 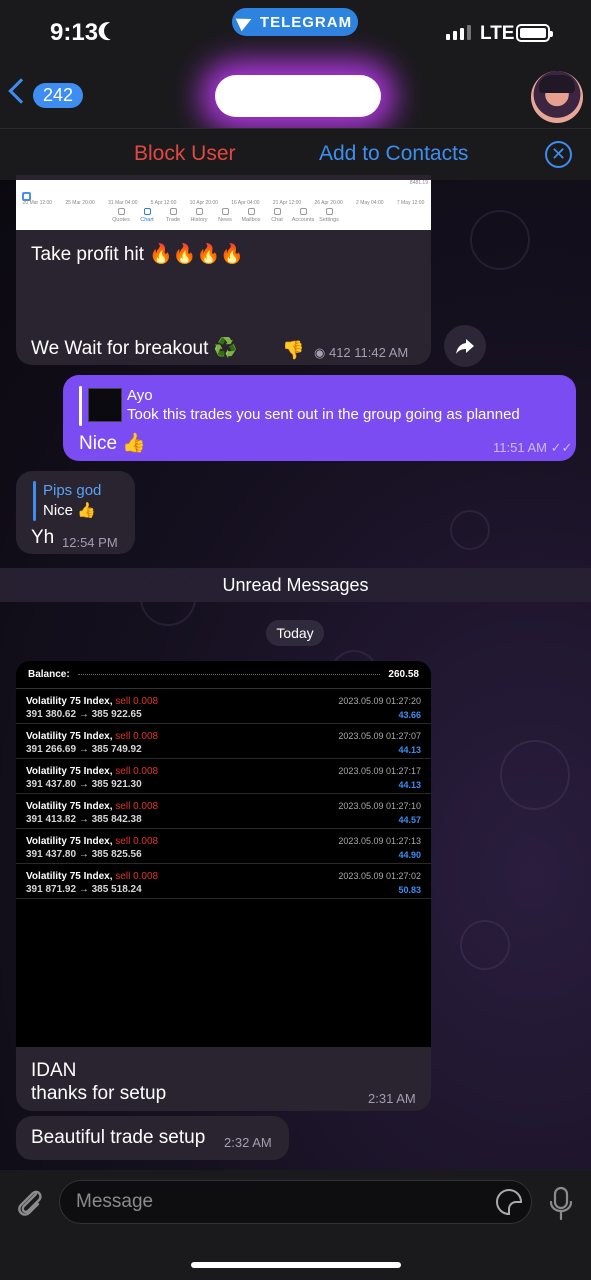 I want to click on message-text: Yh, so click(x=43, y=537).